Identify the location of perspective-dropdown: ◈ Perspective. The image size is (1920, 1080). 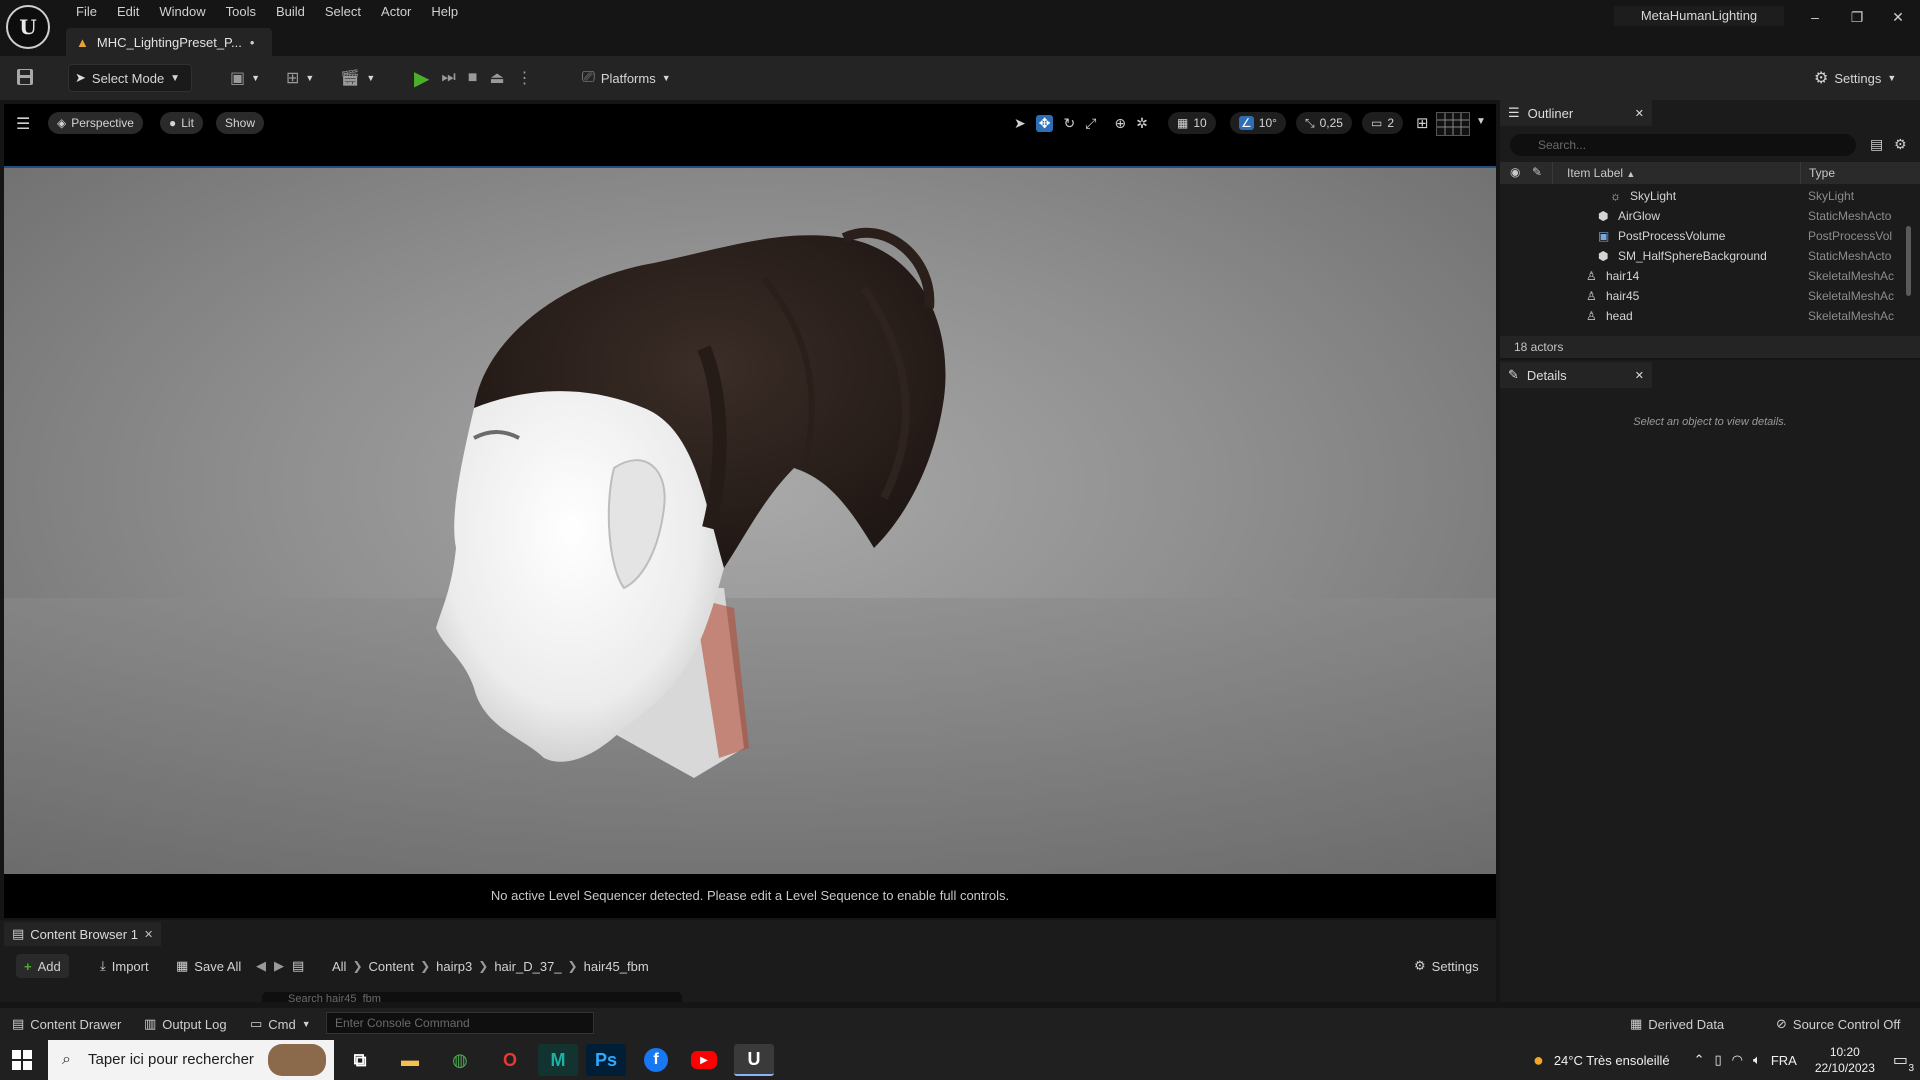
(95, 123).